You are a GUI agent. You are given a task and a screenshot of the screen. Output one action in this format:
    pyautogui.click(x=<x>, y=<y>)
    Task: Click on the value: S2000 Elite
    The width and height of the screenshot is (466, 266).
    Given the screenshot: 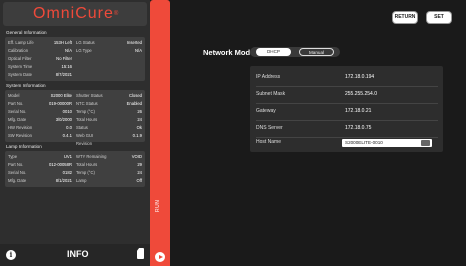 What is the action you would take?
    pyautogui.click(x=61, y=95)
    